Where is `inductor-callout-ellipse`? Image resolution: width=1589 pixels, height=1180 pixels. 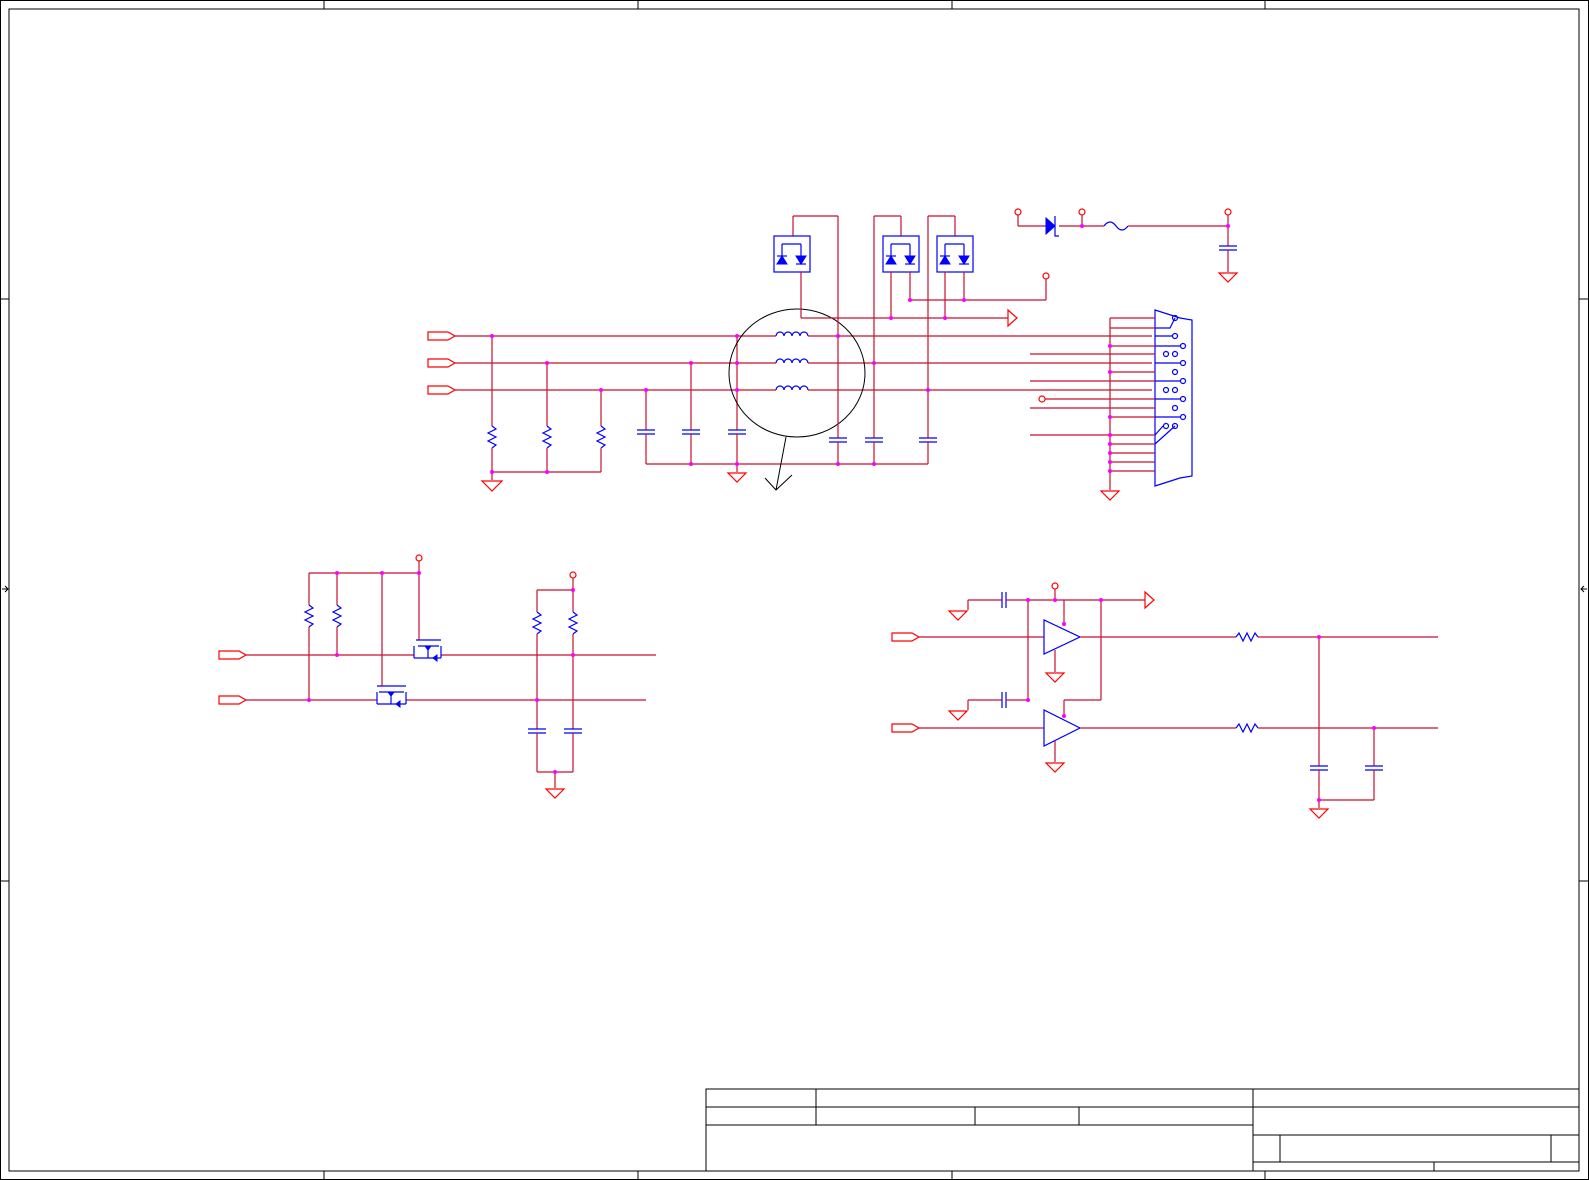
inductor-callout-ellipse is located at coordinates (797, 373).